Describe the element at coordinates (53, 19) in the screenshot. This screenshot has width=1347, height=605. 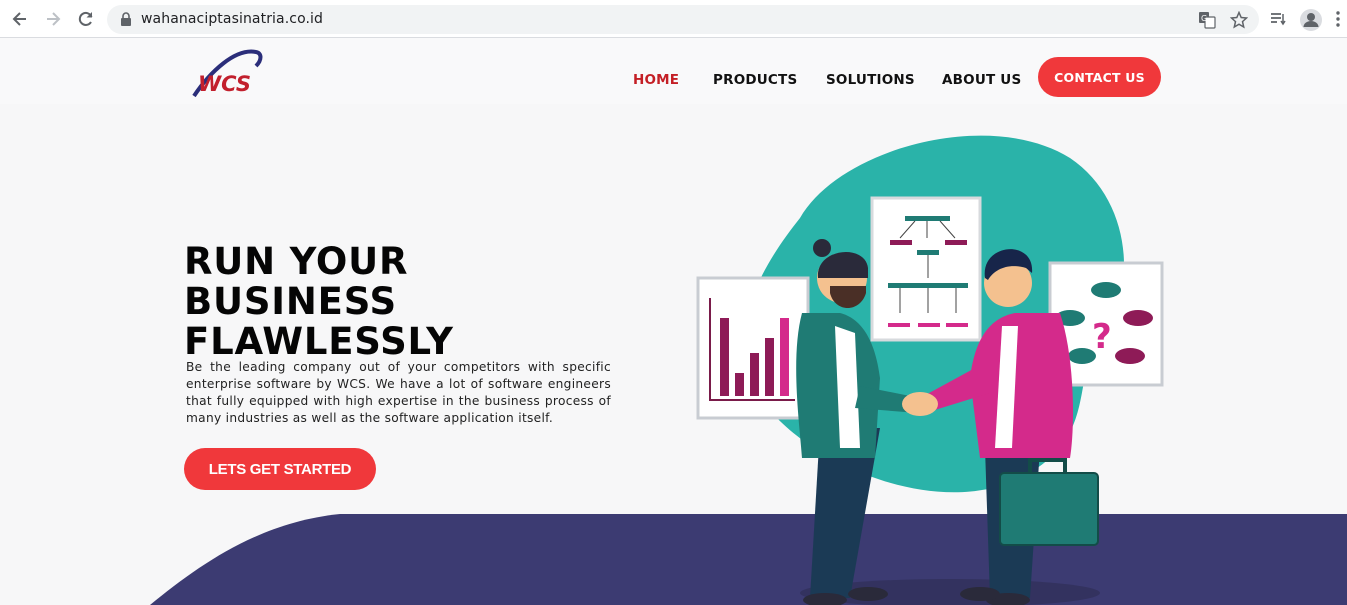
I see `forward-arrow-icon` at that location.